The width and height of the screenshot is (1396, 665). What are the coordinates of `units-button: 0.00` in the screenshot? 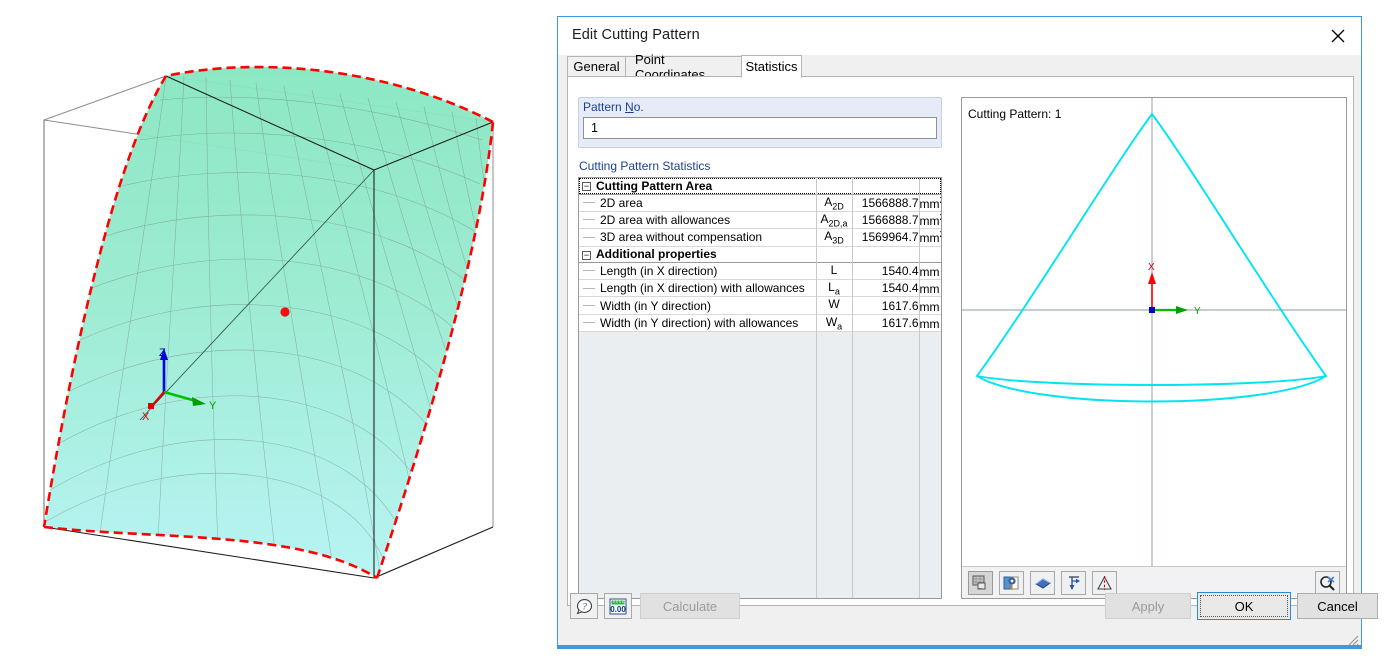 It's located at (618, 606).